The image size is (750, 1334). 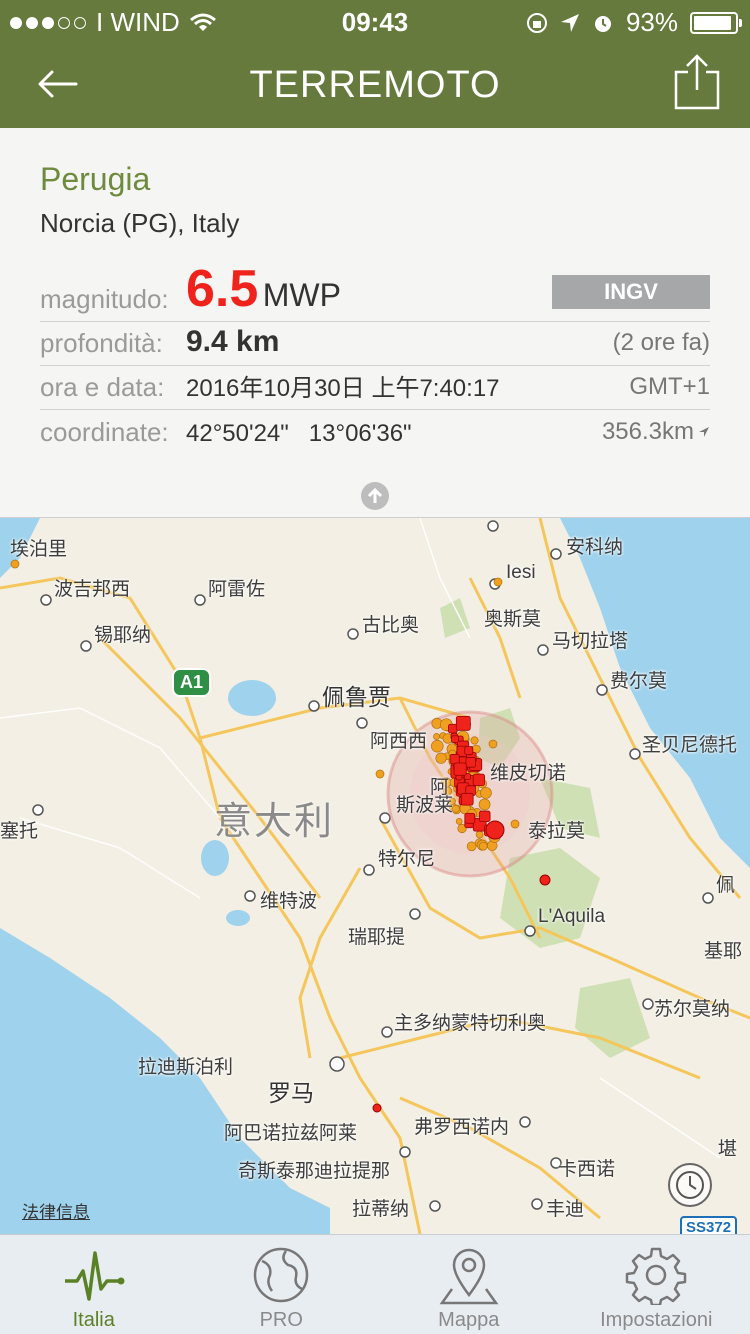 What do you see at coordinates (692, 1009) in the screenshot?
I see `city-label: 苏尔莫纳` at bounding box center [692, 1009].